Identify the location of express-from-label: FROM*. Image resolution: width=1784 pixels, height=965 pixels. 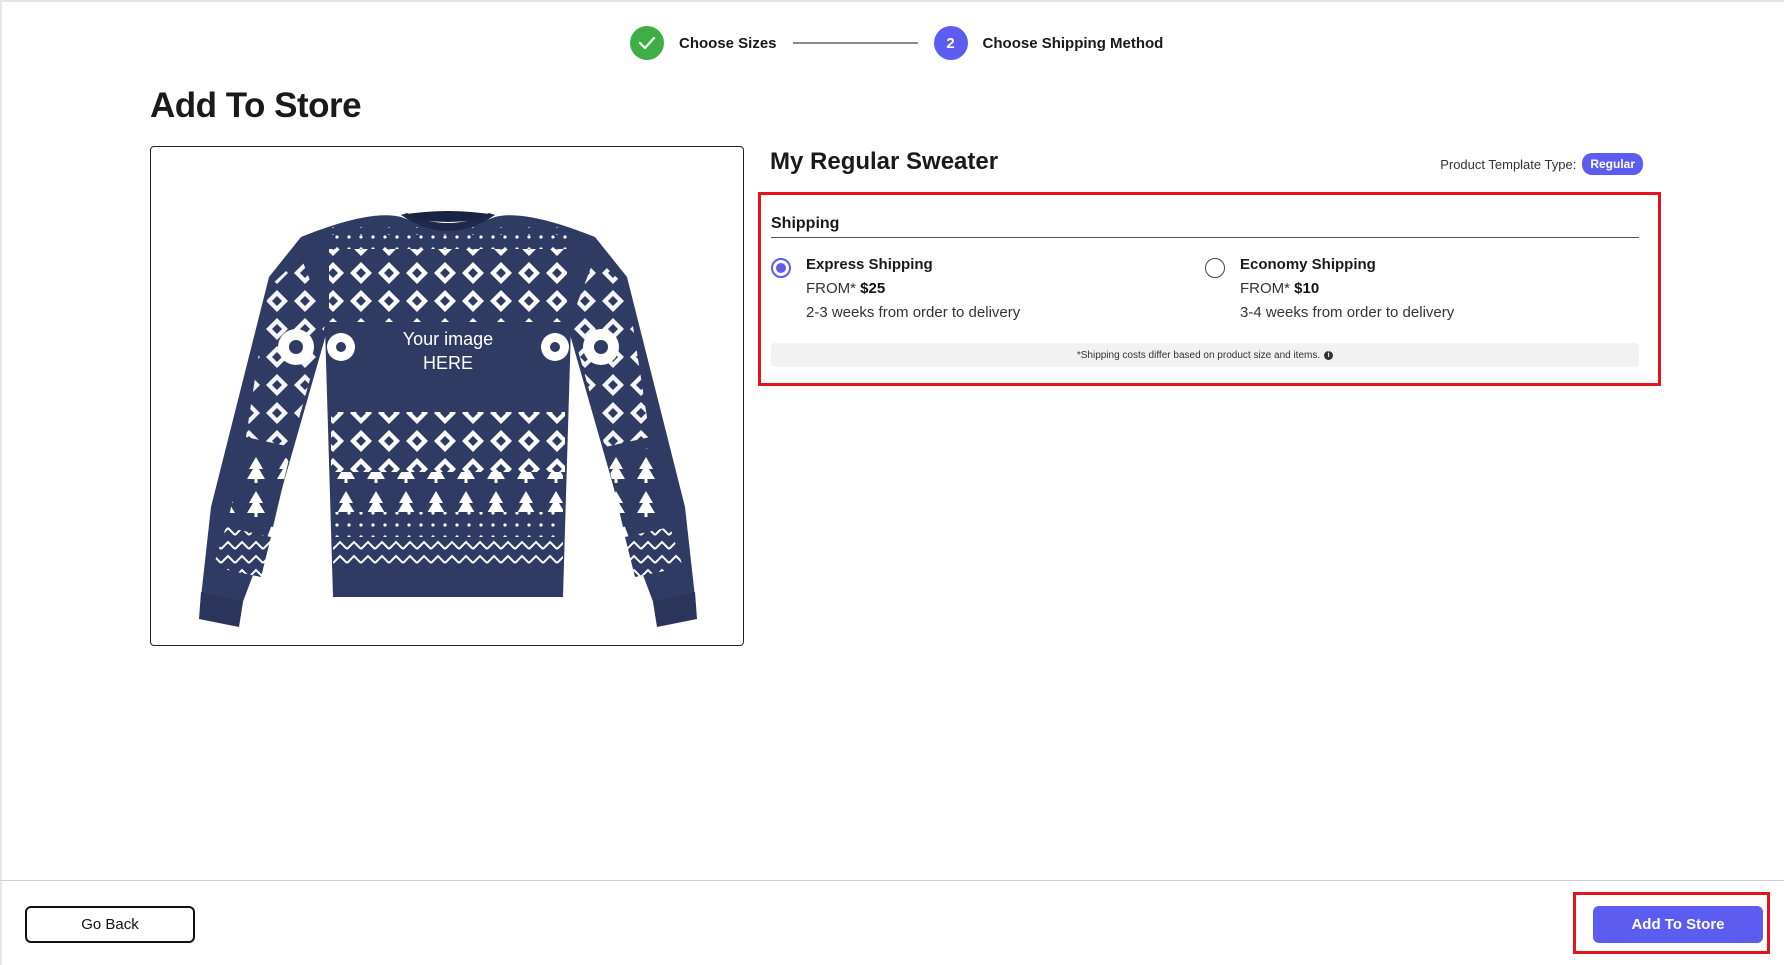
(831, 288).